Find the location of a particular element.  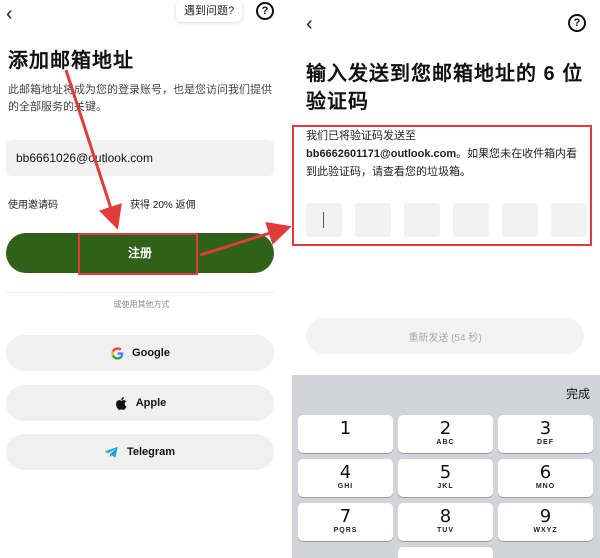

google-icon is located at coordinates (117, 353).